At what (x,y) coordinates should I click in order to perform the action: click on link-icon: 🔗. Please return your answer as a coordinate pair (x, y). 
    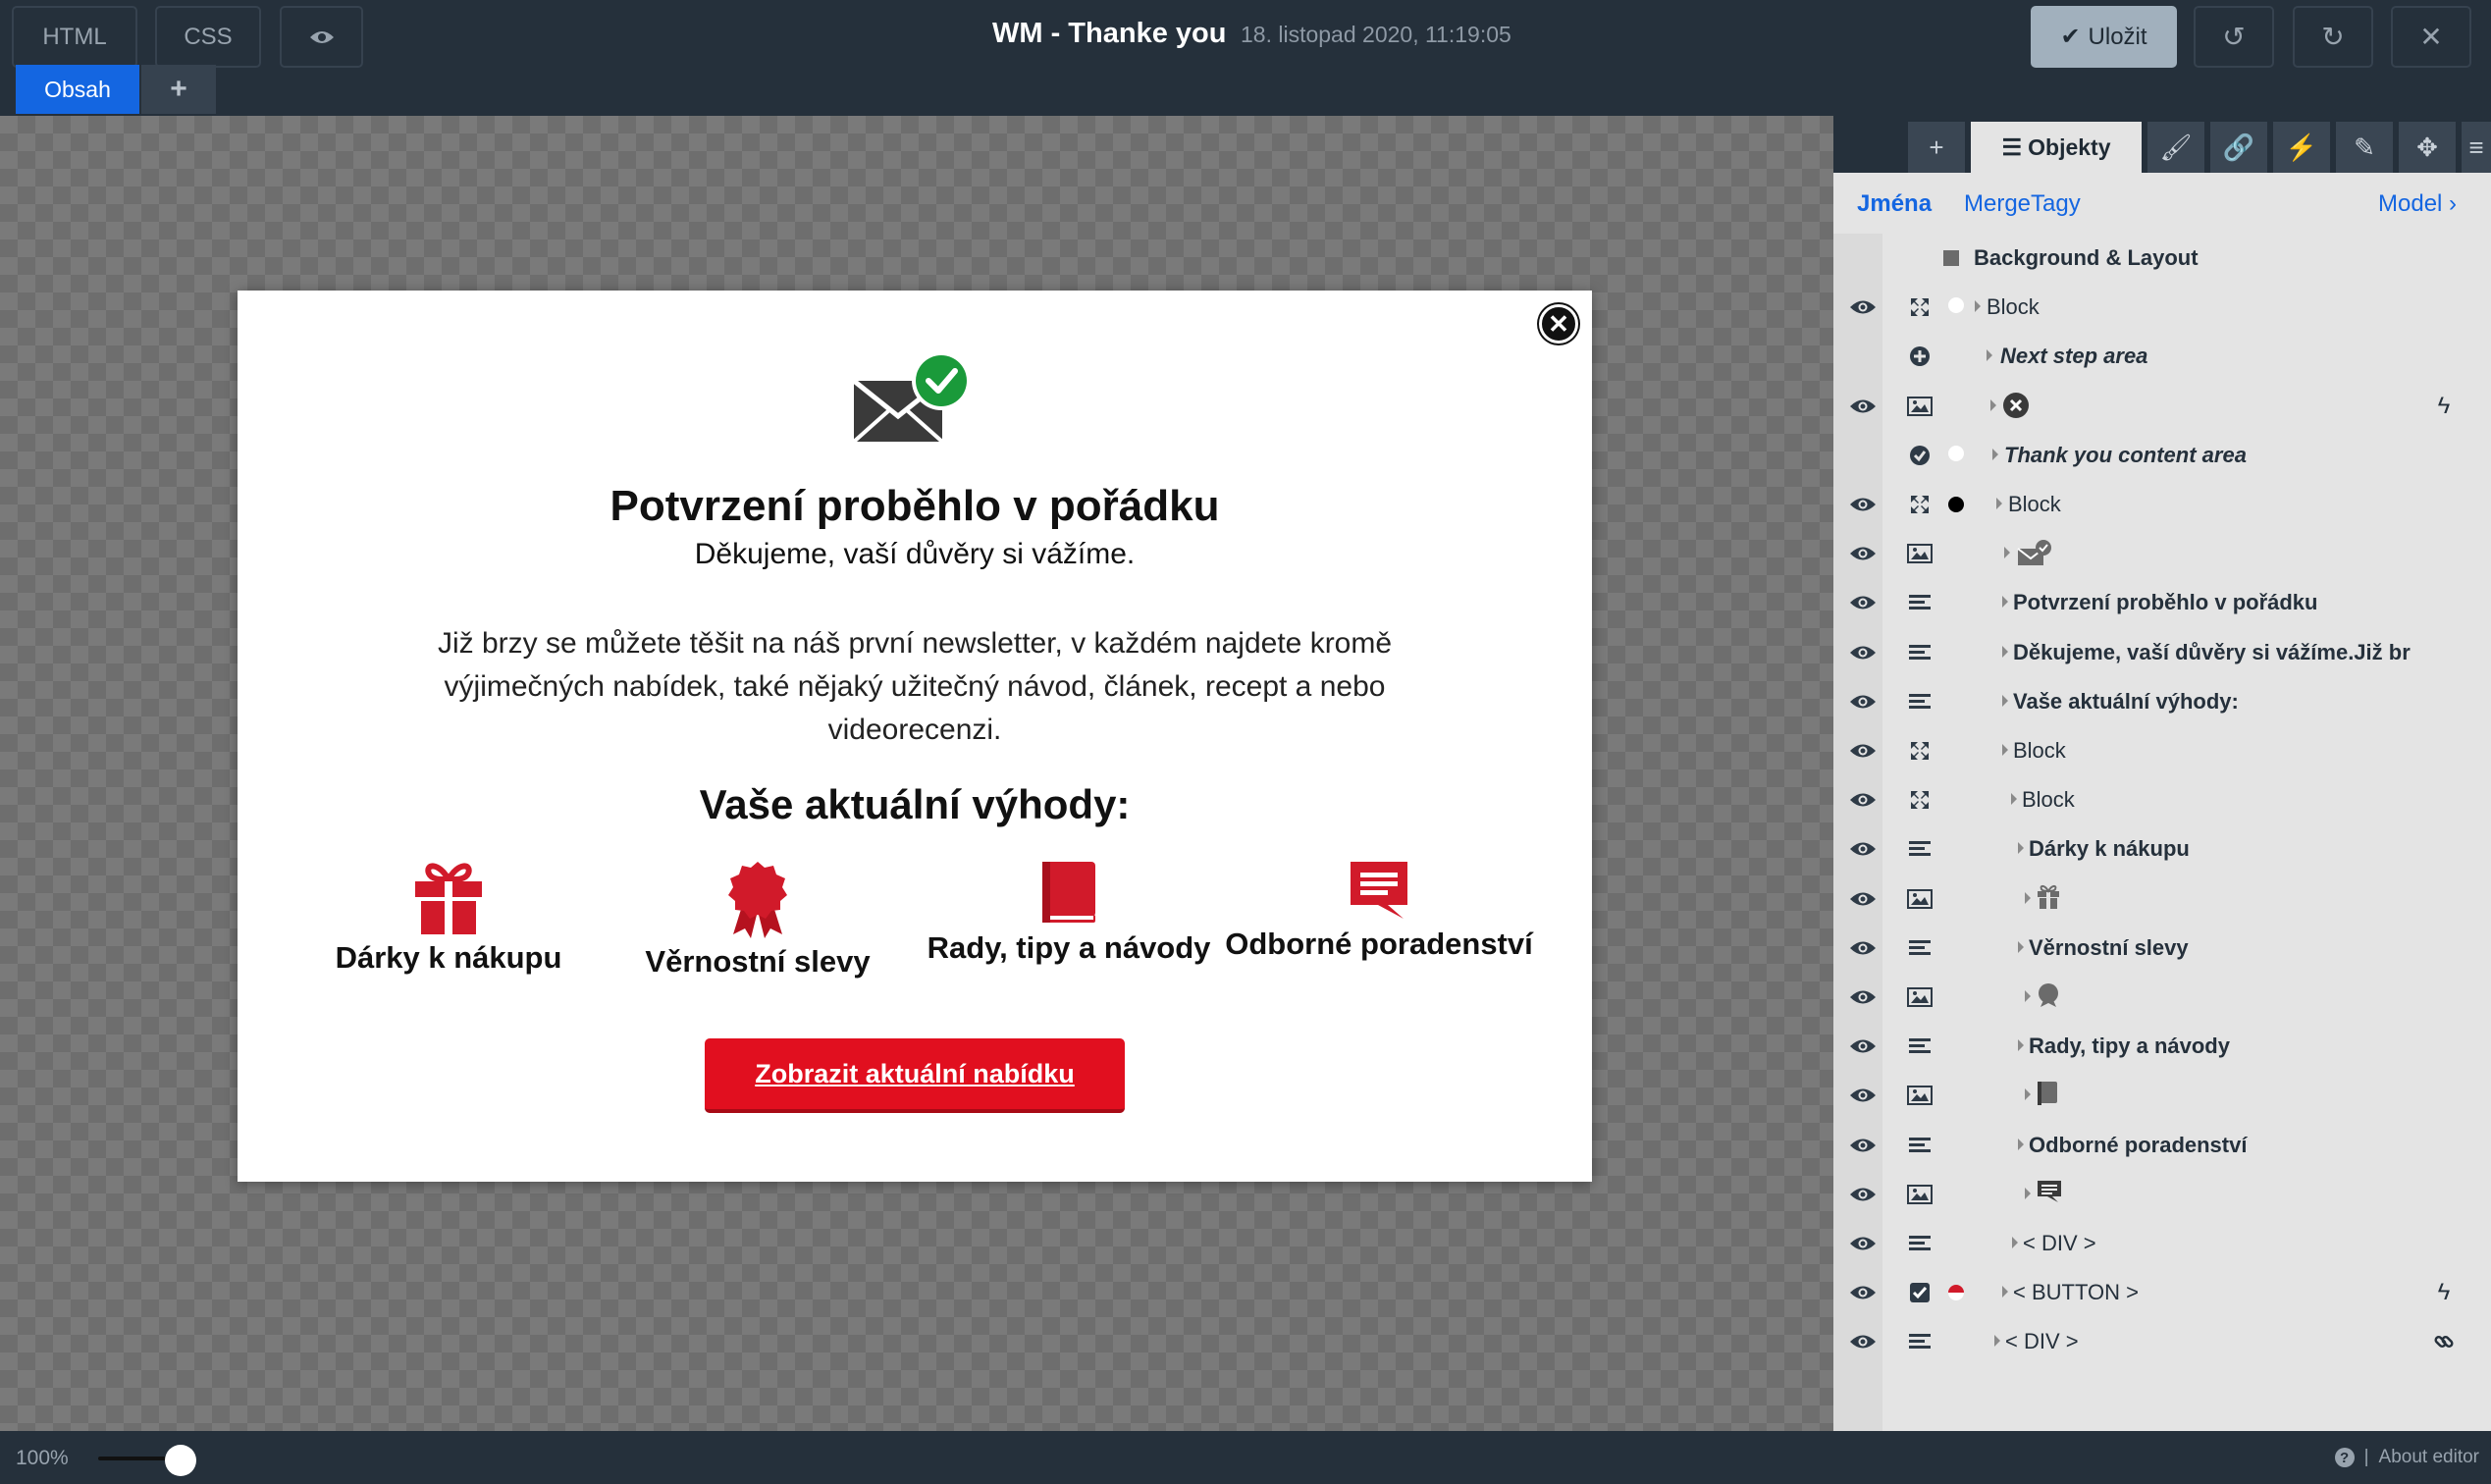
    Looking at the image, I should click on (2238, 147).